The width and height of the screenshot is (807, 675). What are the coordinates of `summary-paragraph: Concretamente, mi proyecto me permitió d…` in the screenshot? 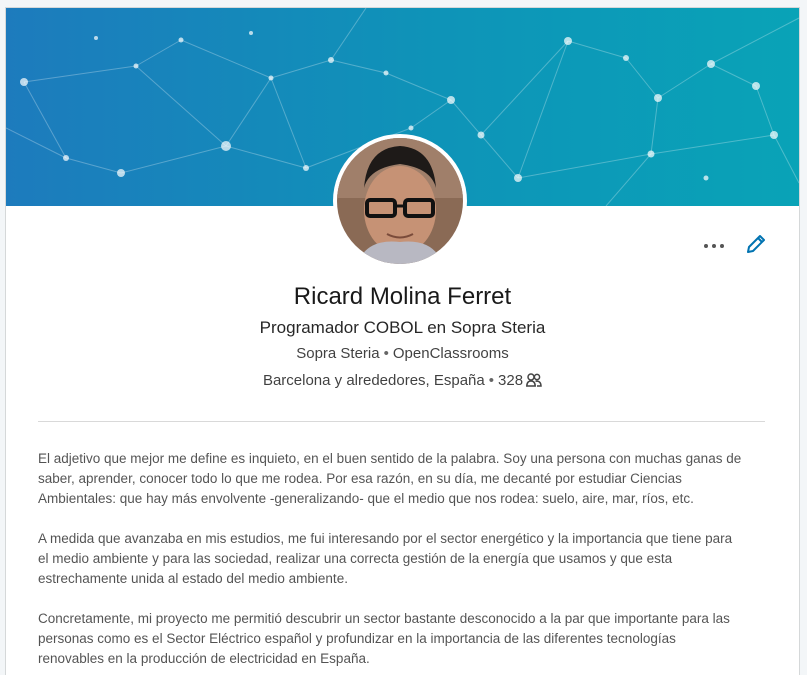 It's located at (384, 638).